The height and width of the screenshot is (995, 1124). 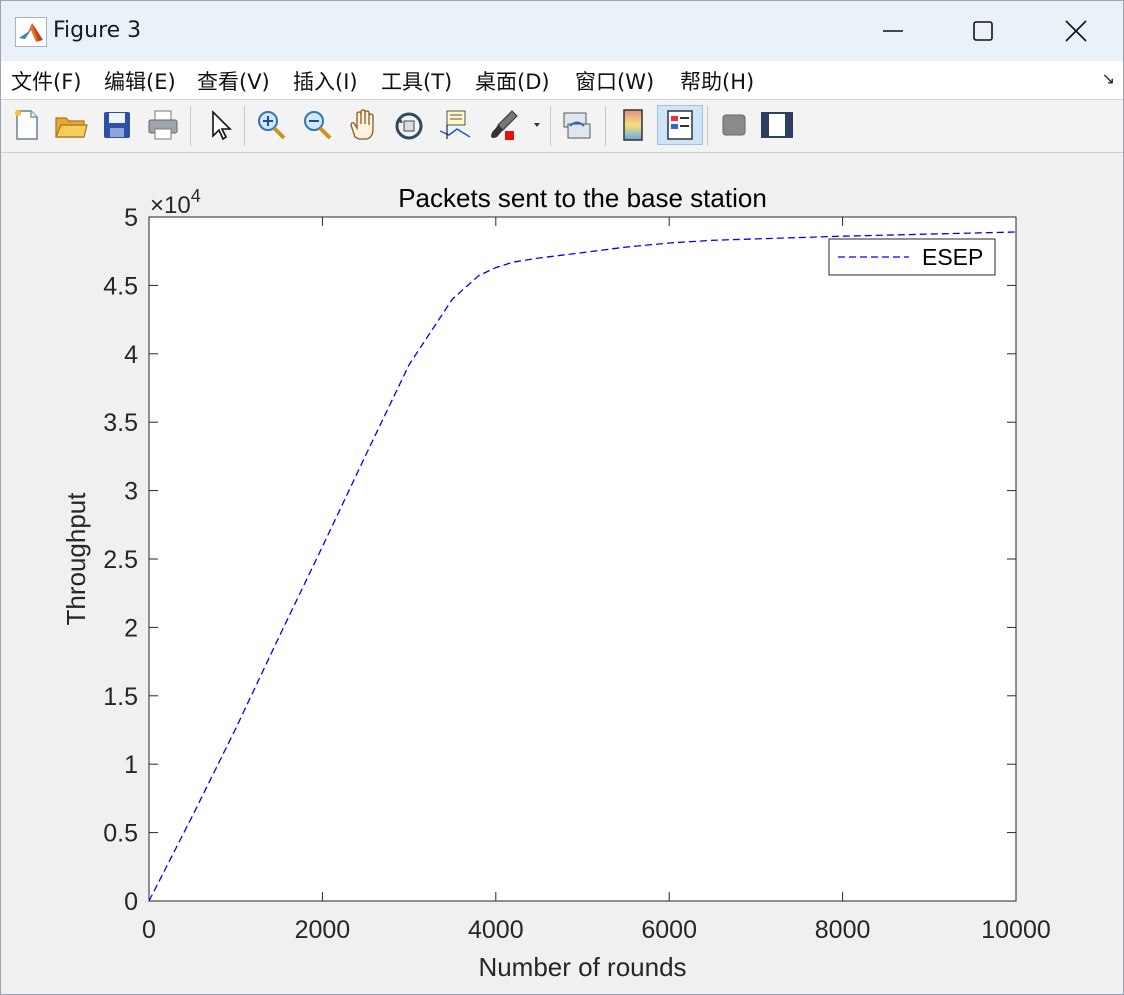 What do you see at coordinates (1016, 930) in the screenshot?
I see `x-tick-label: 10000` at bounding box center [1016, 930].